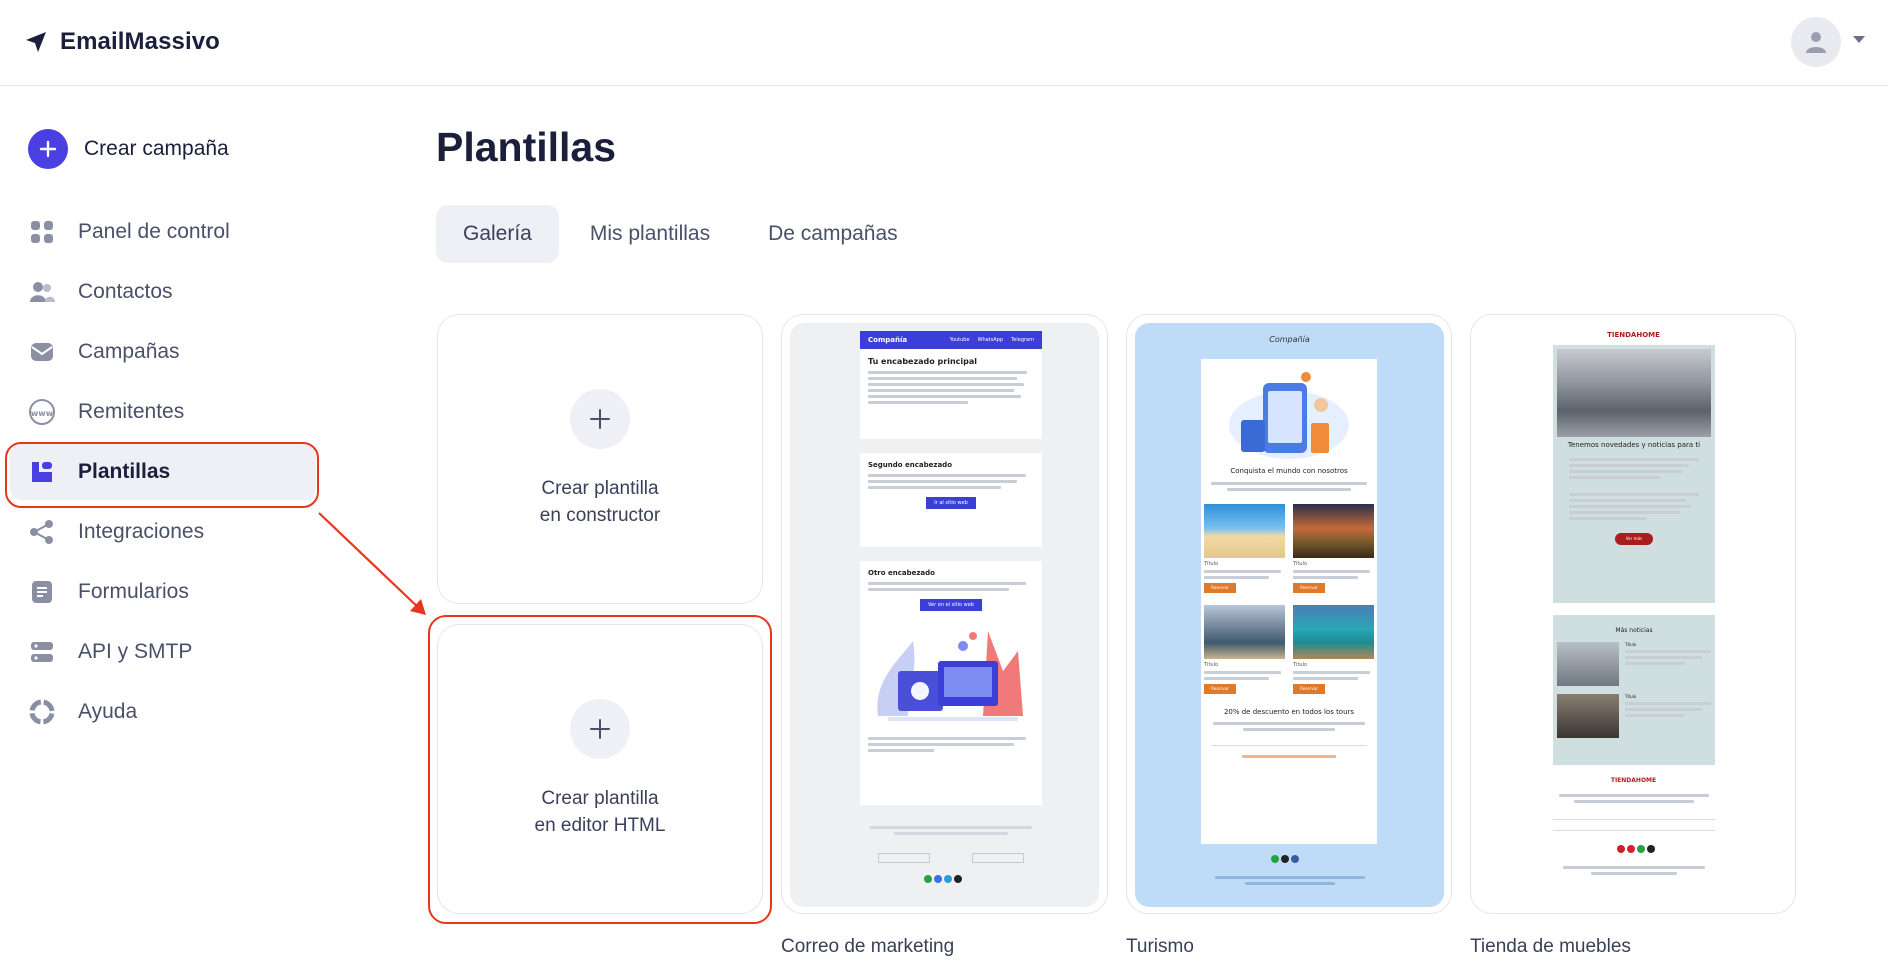  I want to click on preview-nav-link: WhatsApp, so click(990, 340).